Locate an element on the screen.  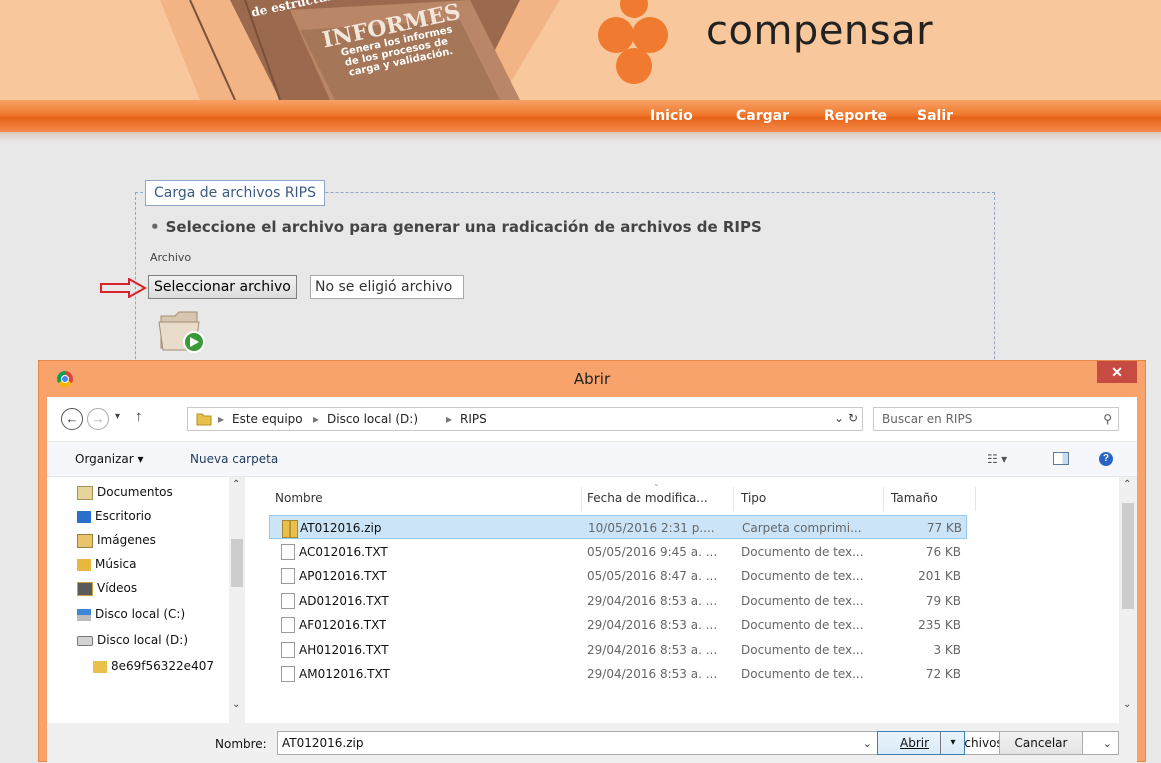
nav-reporte: Reporte is located at coordinates (855, 116).